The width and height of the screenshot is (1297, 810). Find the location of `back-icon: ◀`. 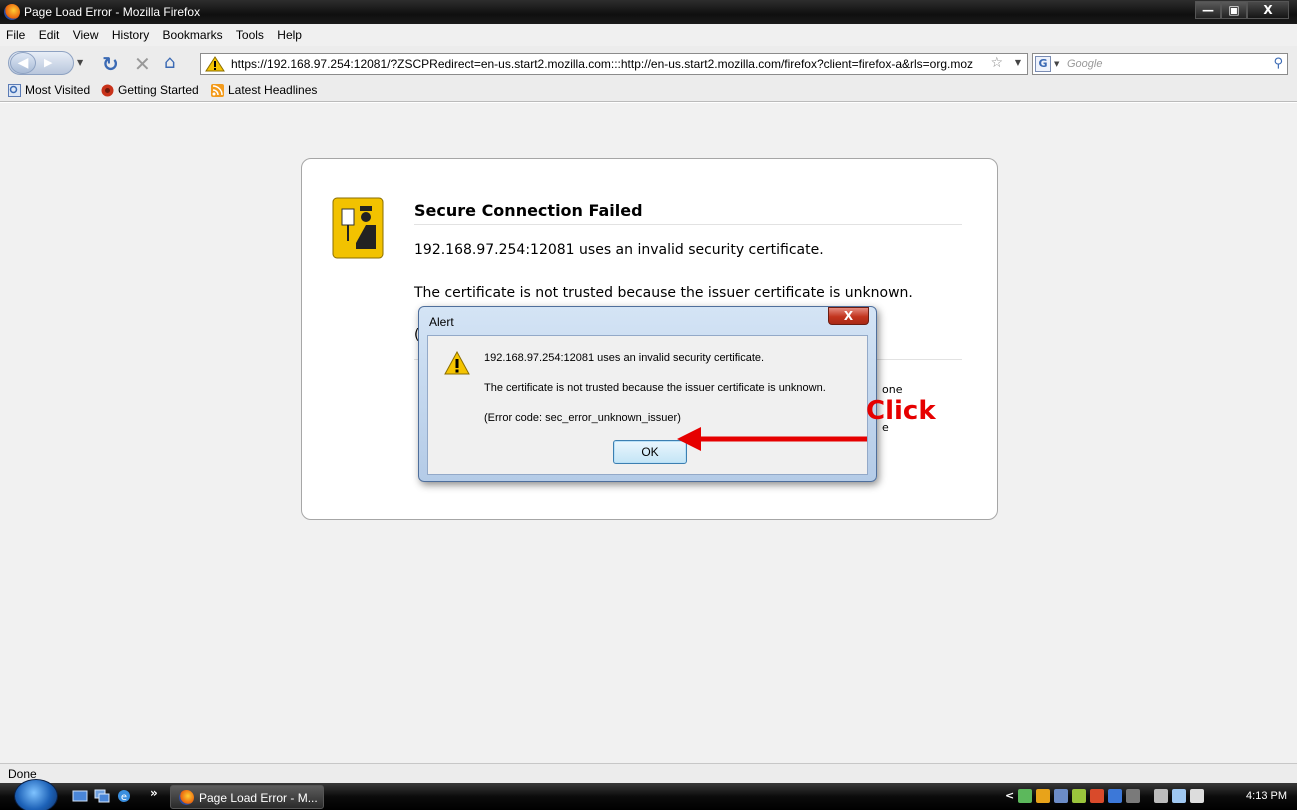

back-icon: ◀ is located at coordinates (23, 63).